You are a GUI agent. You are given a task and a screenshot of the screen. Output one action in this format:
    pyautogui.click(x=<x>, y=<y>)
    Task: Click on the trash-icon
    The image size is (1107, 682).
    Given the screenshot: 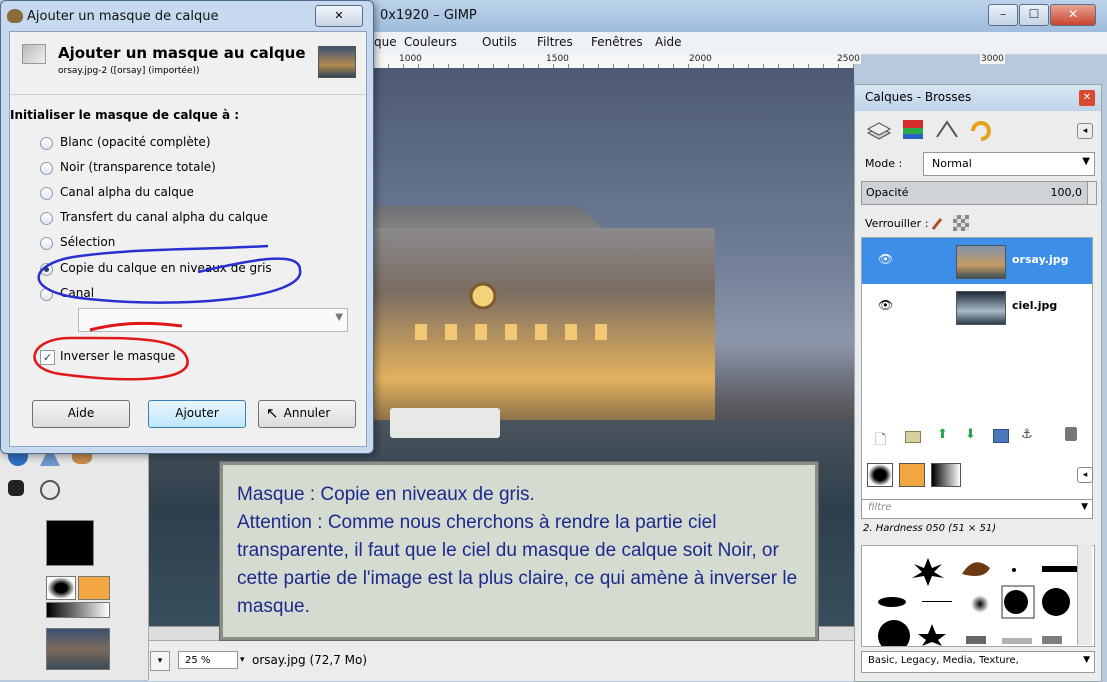 What is the action you would take?
    pyautogui.click(x=1071, y=434)
    